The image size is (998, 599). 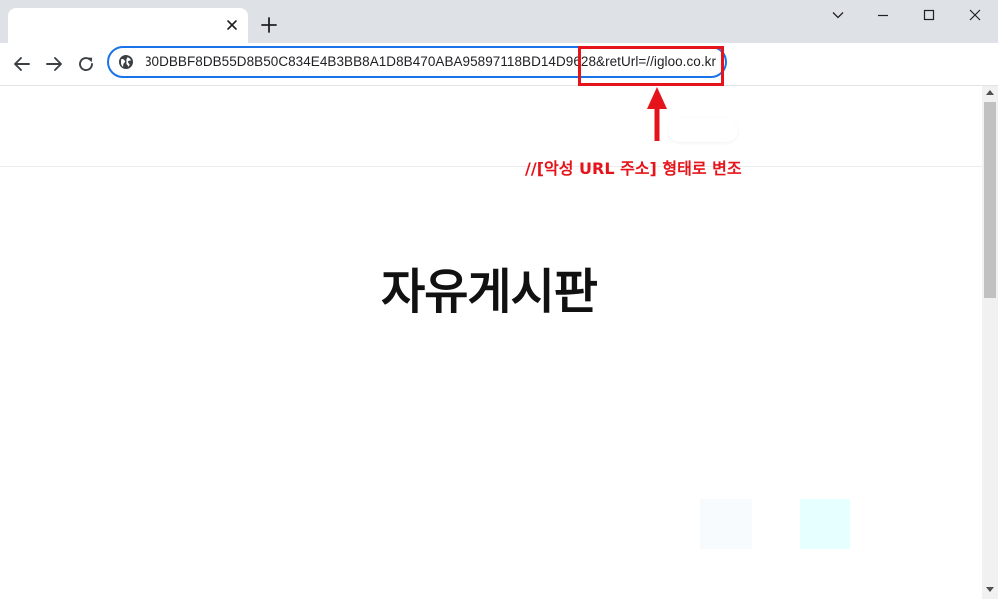 I want to click on reload-button, so click(x=86, y=64).